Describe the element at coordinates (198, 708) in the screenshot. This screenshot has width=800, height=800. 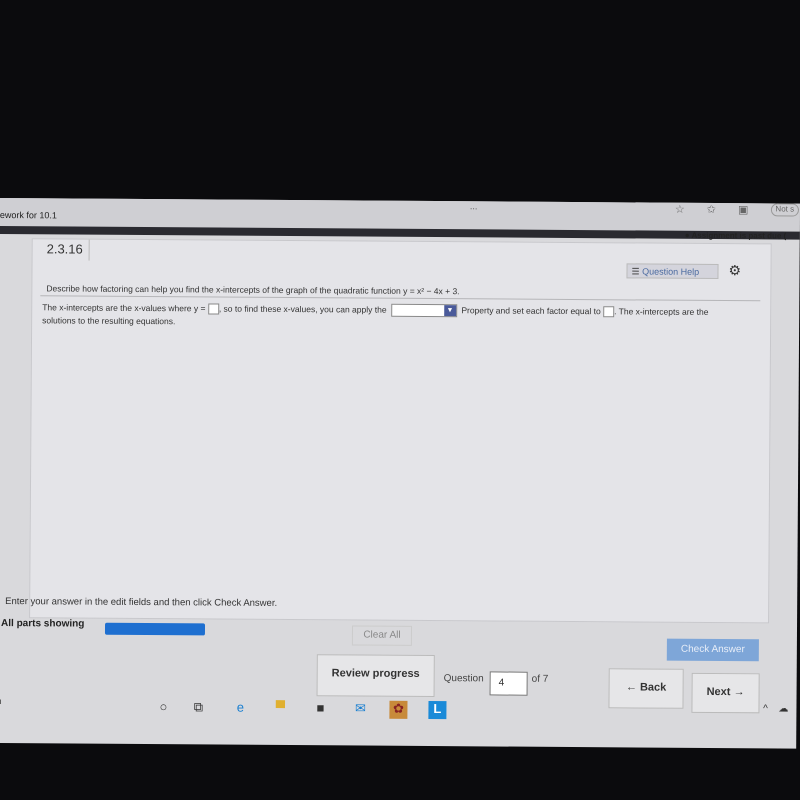
I see `task-view-icon: ⧉` at that location.